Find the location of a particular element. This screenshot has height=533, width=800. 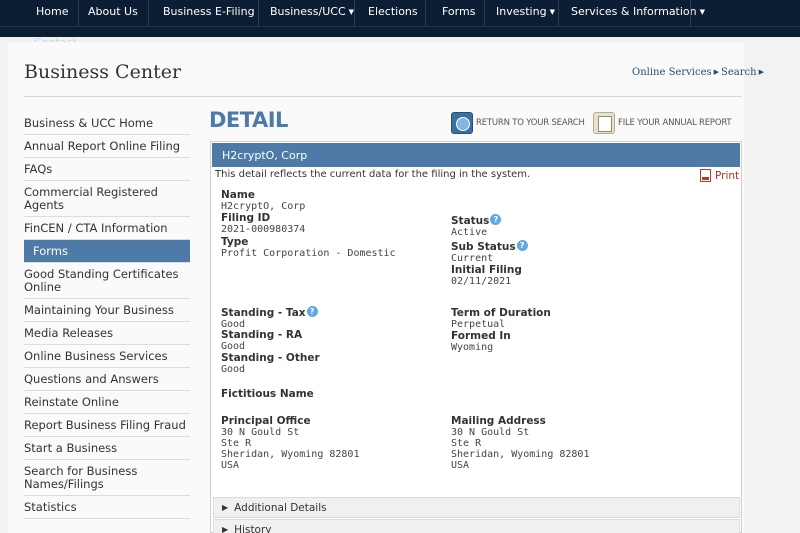

field-standing-tax: Standing - Tax? Good is located at coordinates (269, 318).